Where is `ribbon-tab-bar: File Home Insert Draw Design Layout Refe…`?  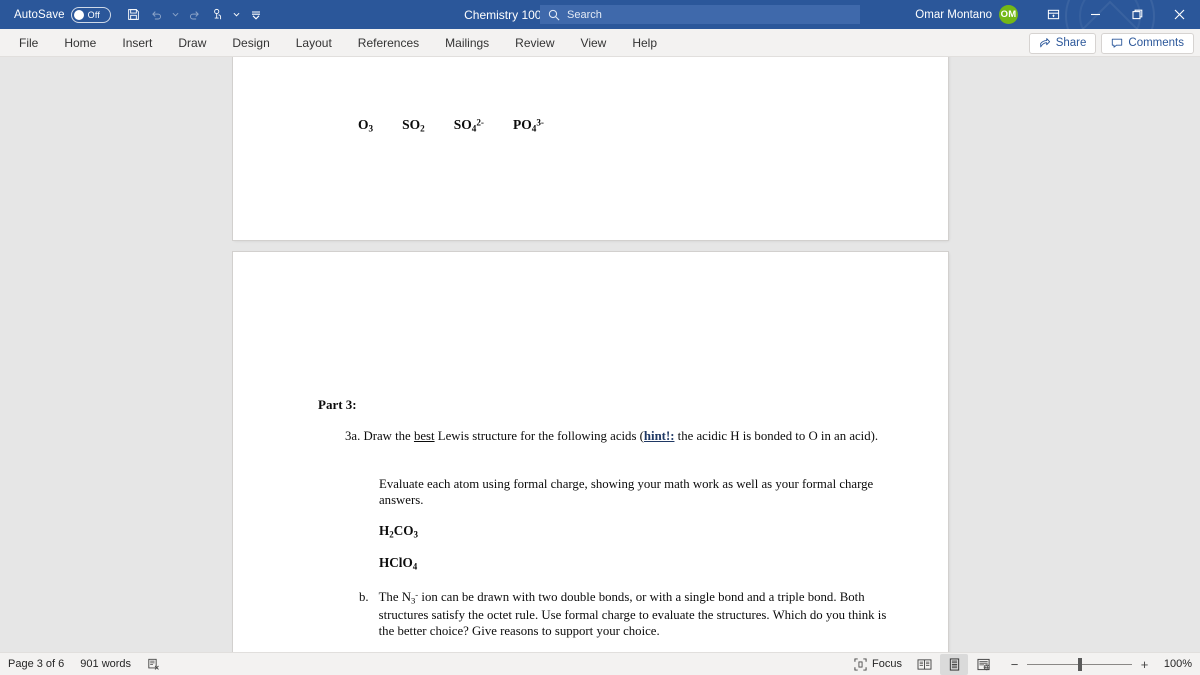
ribbon-tab-bar: File Home Insert Draw Design Layout Refe… is located at coordinates (600, 43).